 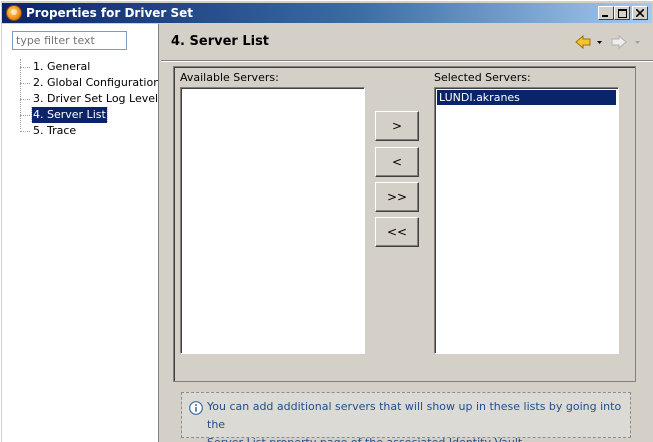 What do you see at coordinates (397, 126) in the screenshot?
I see `add-server-button: >` at bounding box center [397, 126].